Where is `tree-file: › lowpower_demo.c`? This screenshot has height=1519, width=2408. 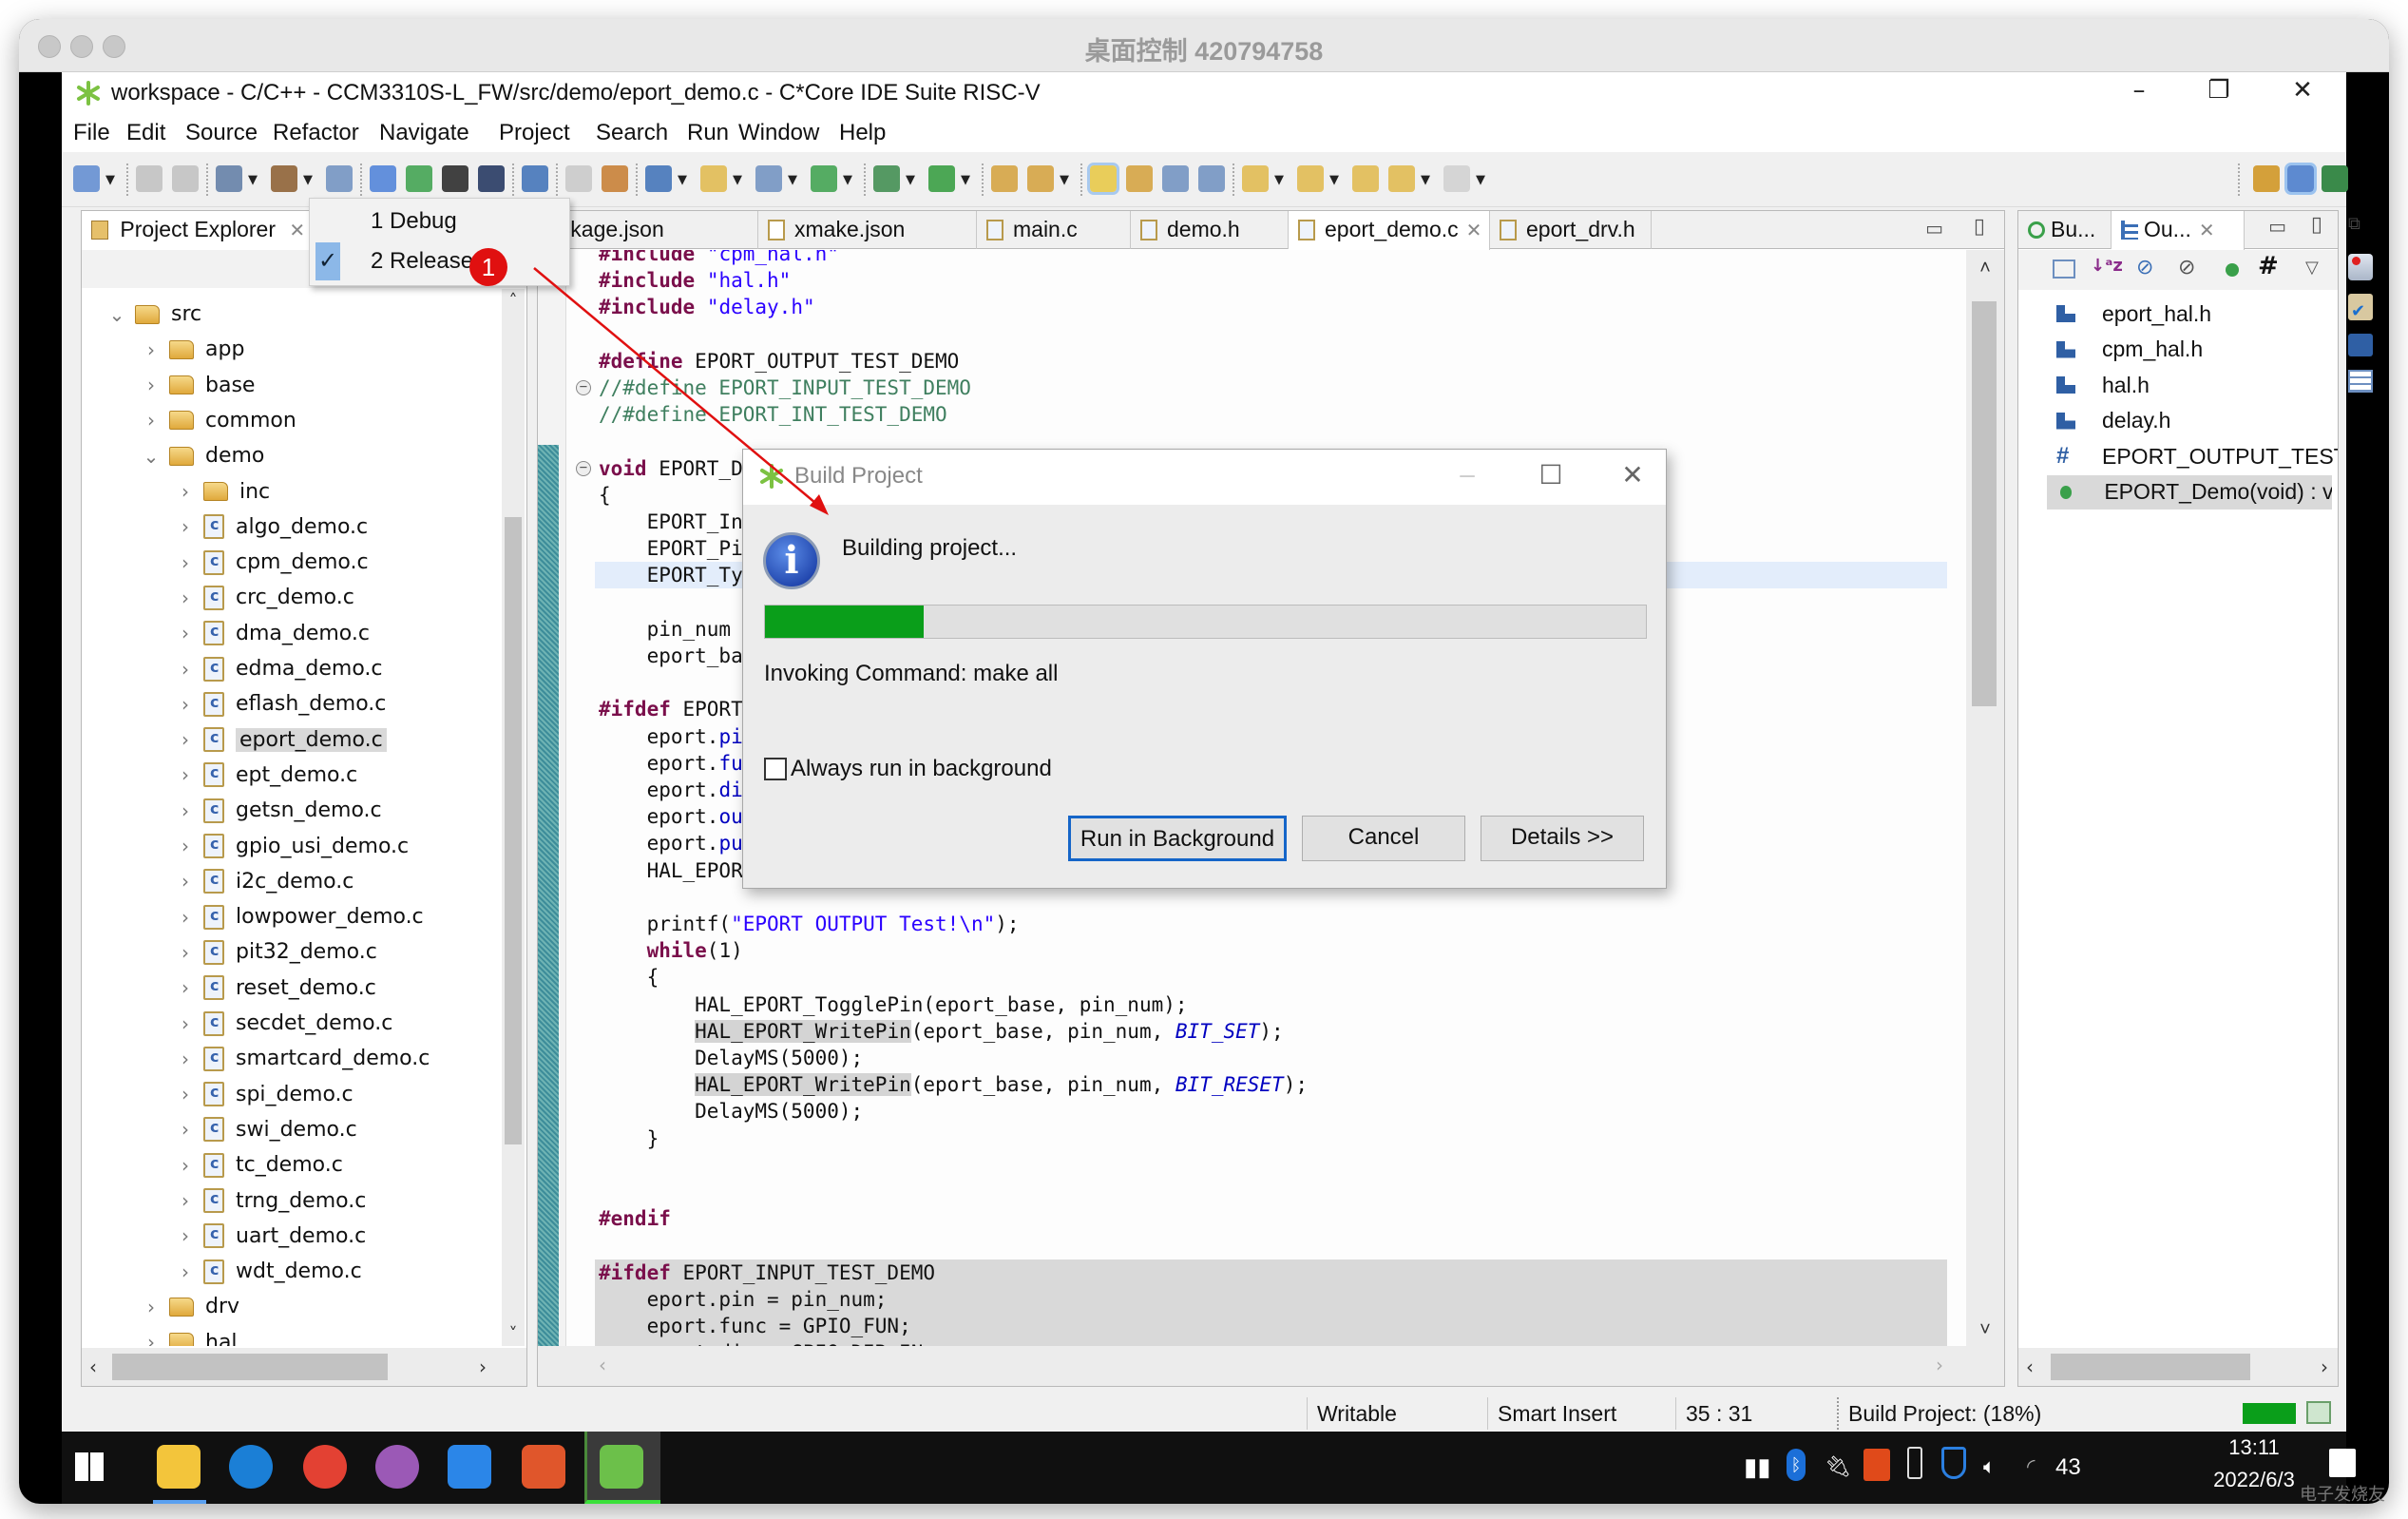 tree-file: › lowpower_demo.c is located at coordinates (300, 917).